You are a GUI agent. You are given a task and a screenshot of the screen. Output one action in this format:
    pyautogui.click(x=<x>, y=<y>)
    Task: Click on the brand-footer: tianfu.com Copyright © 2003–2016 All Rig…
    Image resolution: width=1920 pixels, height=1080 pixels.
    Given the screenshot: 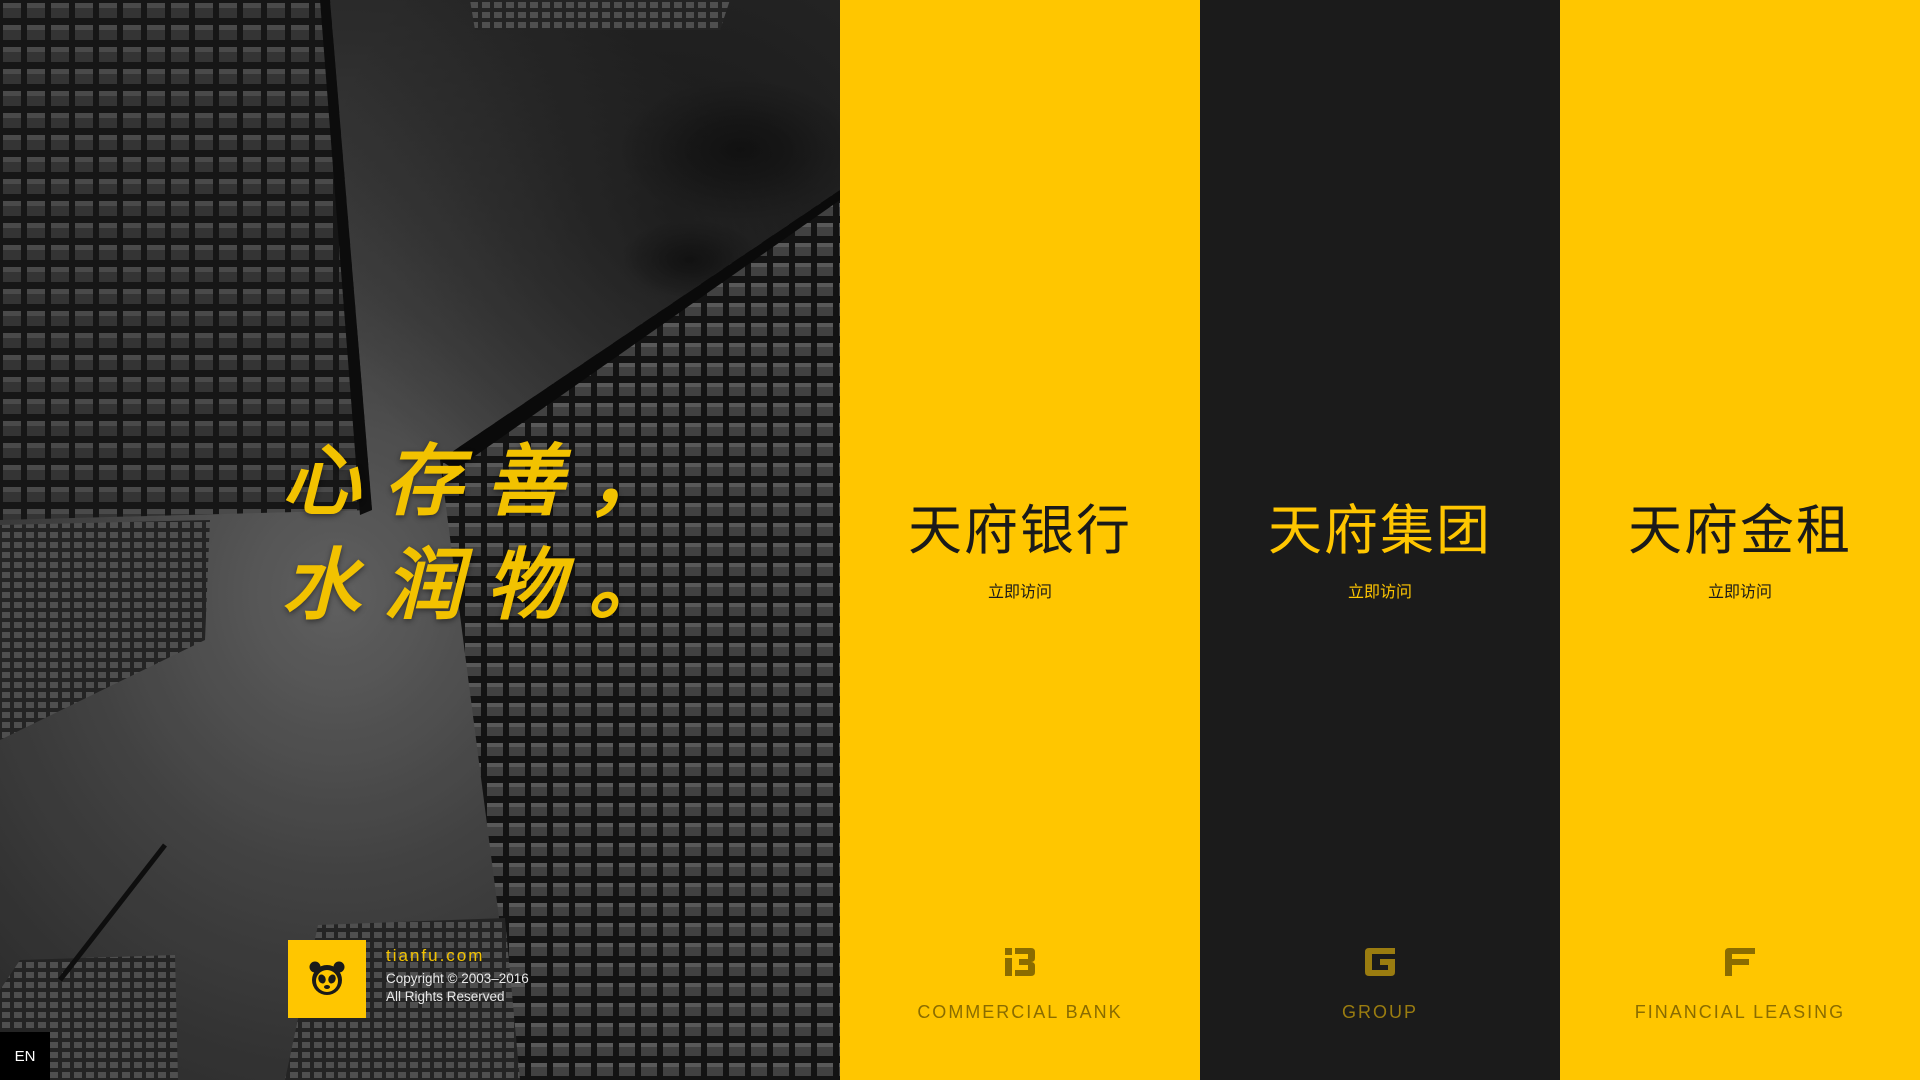 What is the action you would take?
    pyautogui.click(x=408, y=979)
    